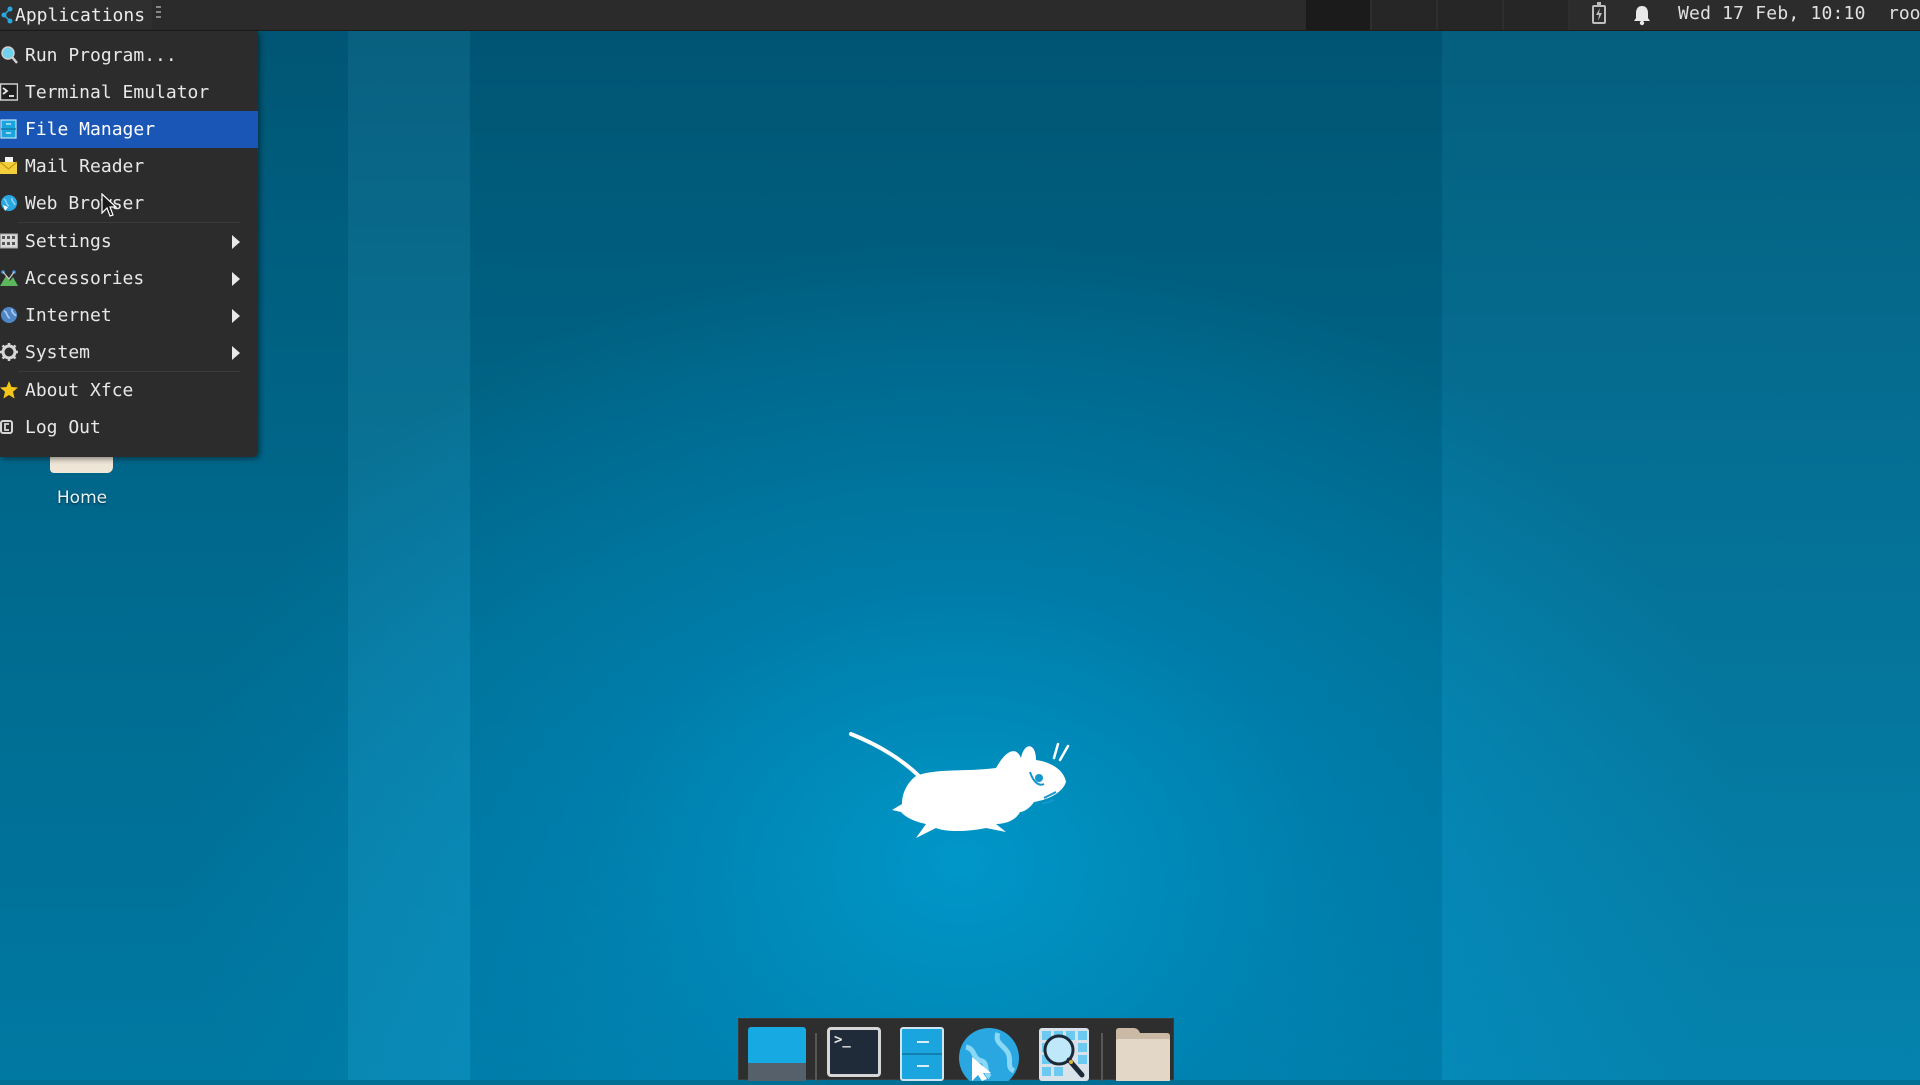  Describe the element at coordinates (90, 129) in the screenshot. I see `menu-item-label: File Manager` at that location.